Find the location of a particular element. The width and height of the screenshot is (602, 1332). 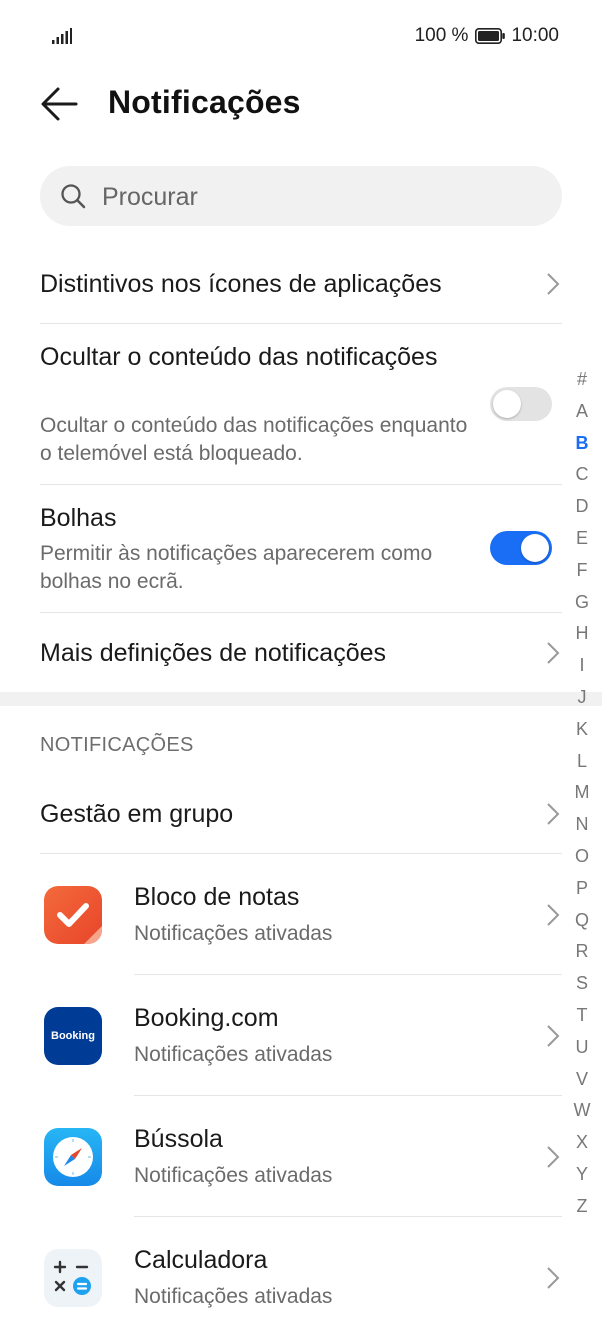

bubbles-toggle is located at coordinates (521, 548).